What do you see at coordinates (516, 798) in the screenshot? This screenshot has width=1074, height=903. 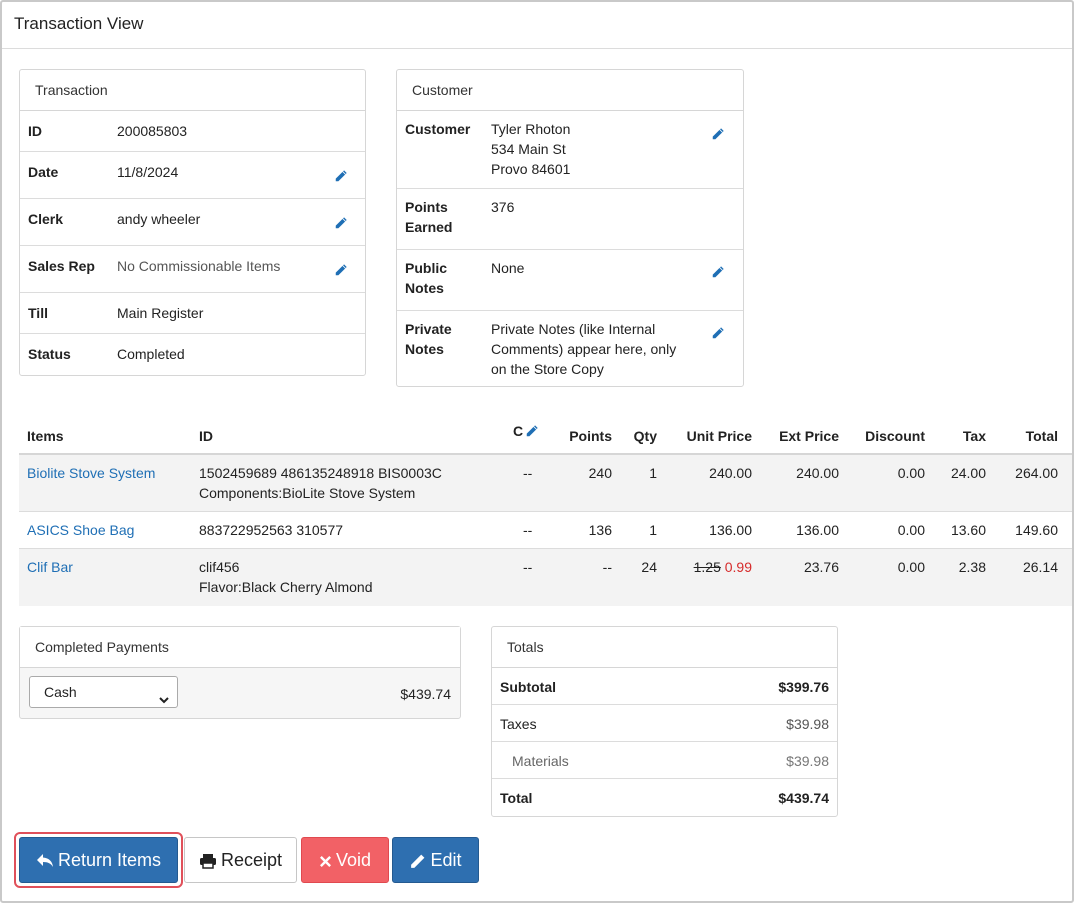 I see `total-label: Total` at bounding box center [516, 798].